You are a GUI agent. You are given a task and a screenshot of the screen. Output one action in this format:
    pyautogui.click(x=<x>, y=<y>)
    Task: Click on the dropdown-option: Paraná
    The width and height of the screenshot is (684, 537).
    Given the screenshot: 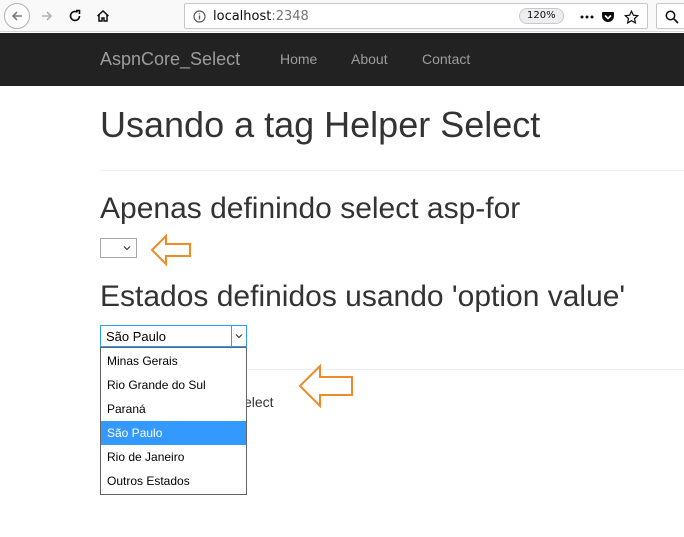 What is the action you would take?
    pyautogui.click(x=173, y=409)
    